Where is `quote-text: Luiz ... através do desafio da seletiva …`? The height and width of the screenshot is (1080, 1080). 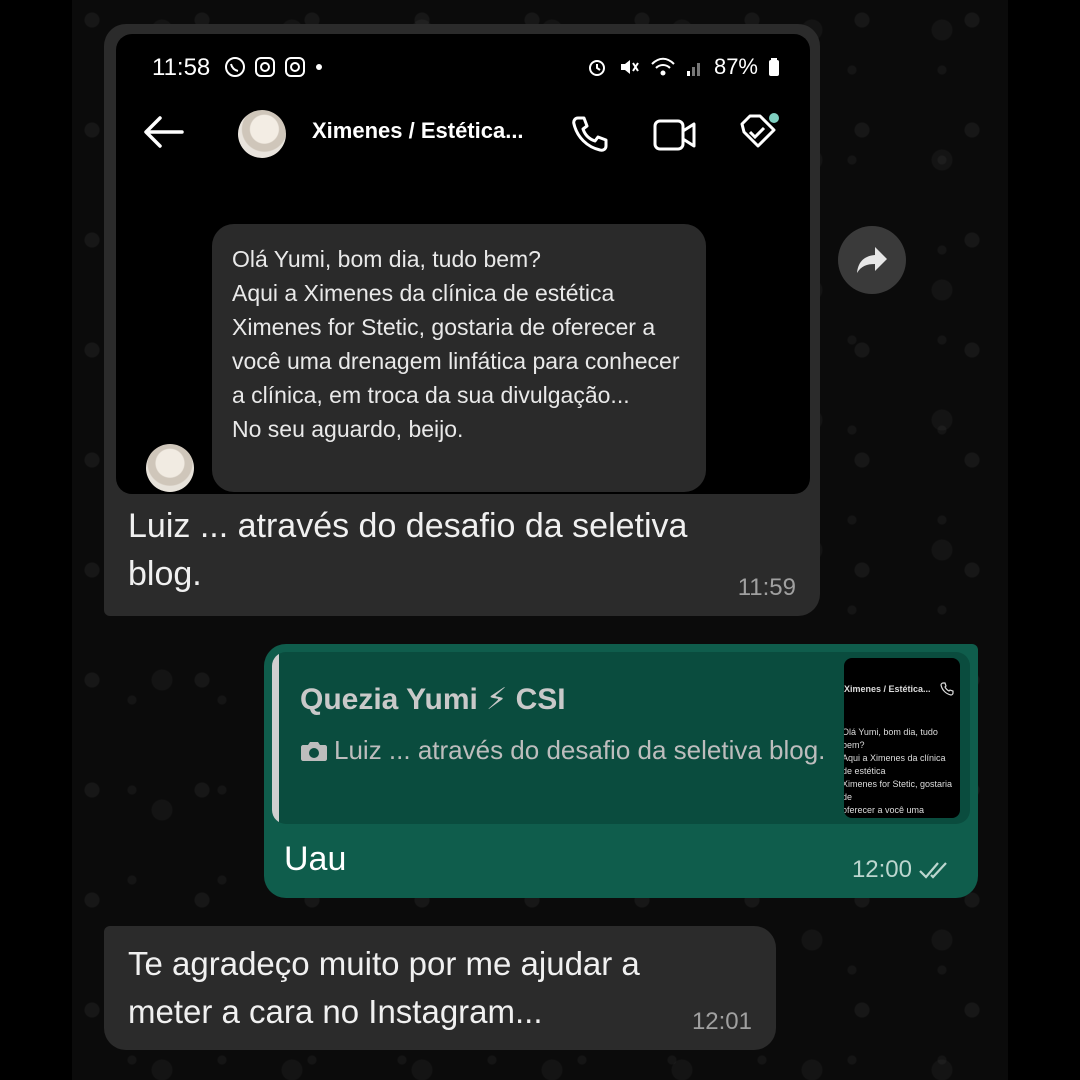
quote-text: Luiz ... através do desafio da seletiva … is located at coordinates (580, 750).